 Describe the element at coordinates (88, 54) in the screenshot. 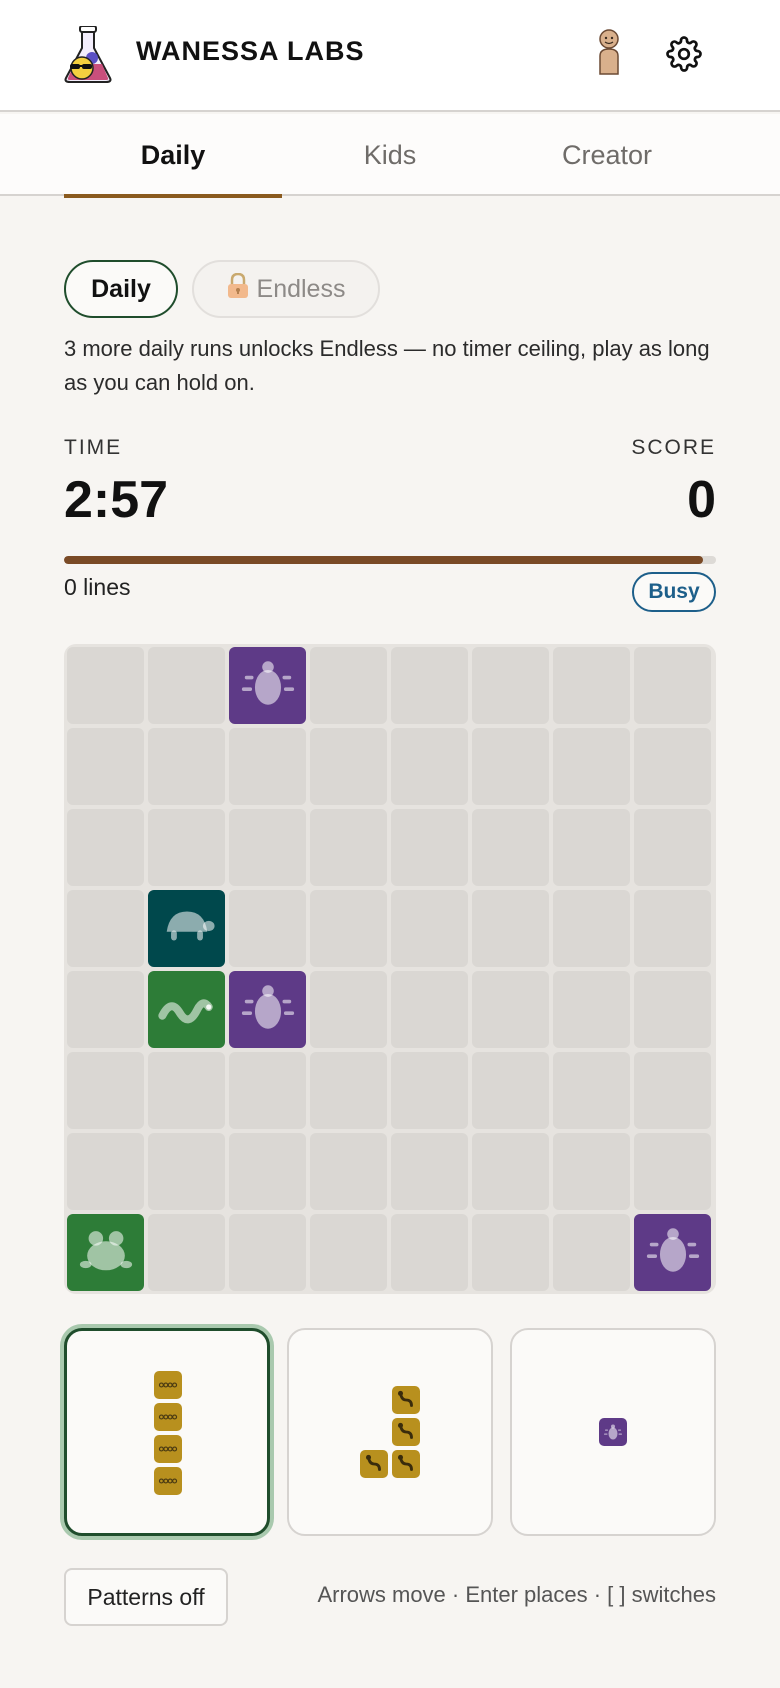

I see `flask-with-sunglasses-icon` at that location.